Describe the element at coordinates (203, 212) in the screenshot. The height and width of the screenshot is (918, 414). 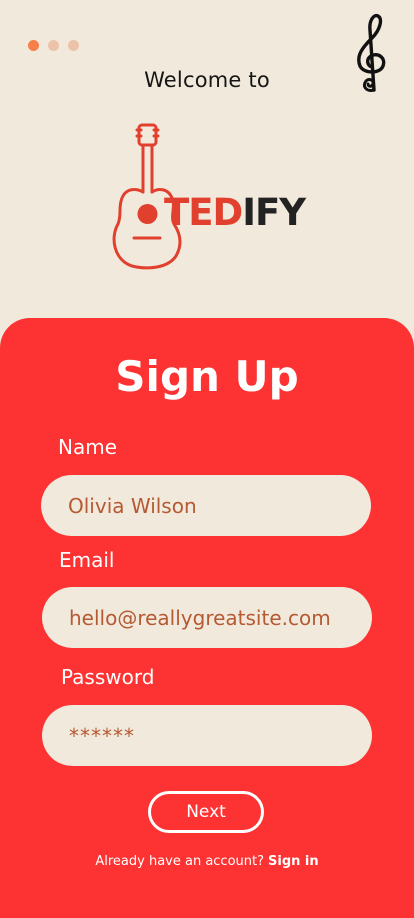
I see `brand-part-ted: TED` at that location.